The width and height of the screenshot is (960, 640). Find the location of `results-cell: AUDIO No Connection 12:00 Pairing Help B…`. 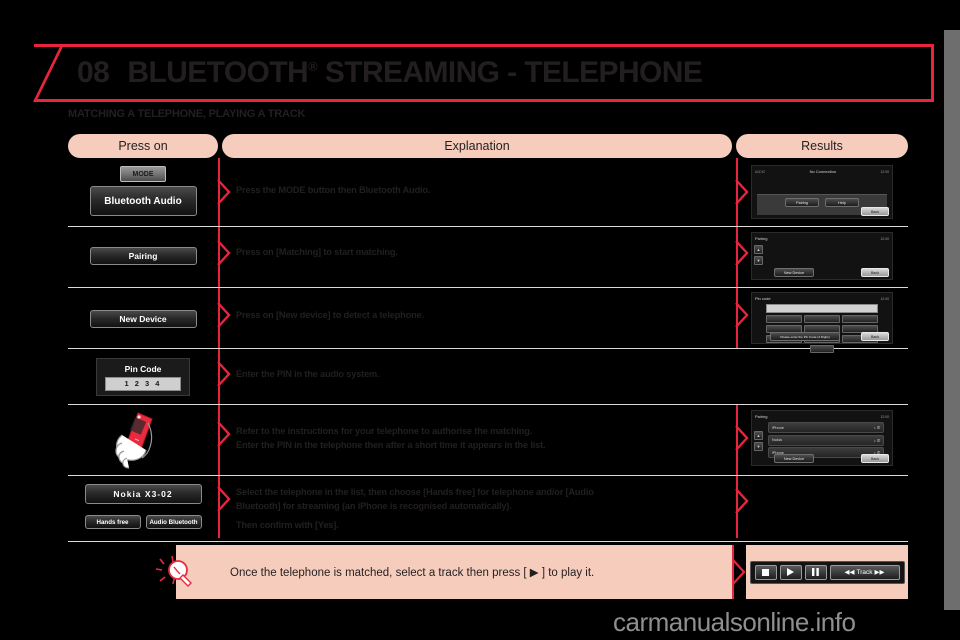

results-cell: AUDIO No Connection 12:00 Pairing Help B… is located at coordinates (821, 192).